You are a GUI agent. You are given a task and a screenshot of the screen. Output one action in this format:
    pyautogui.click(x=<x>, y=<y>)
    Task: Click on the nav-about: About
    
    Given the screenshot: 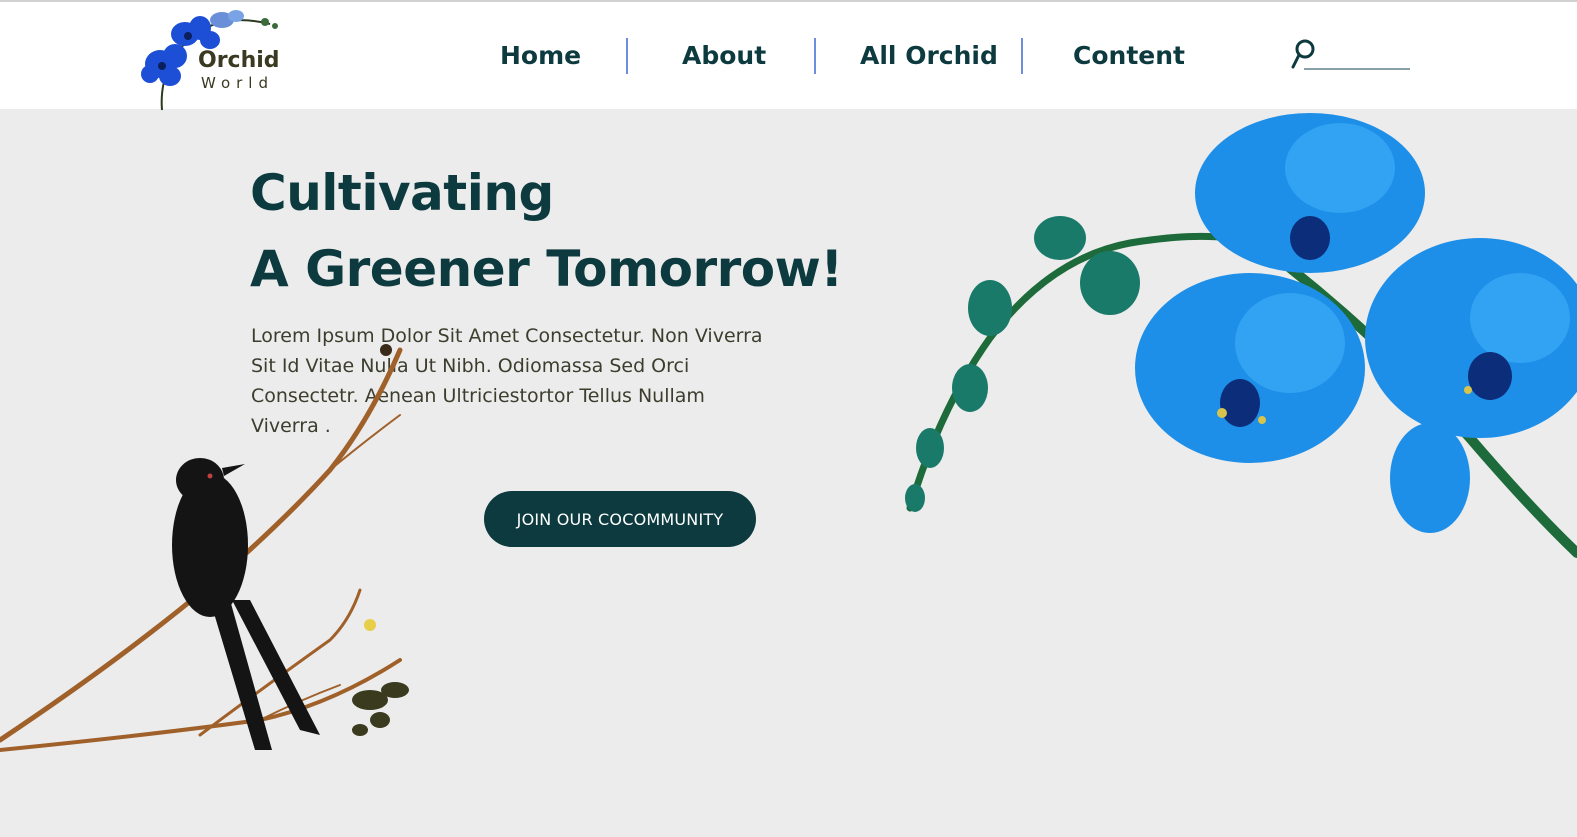 What is the action you would take?
    pyautogui.click(x=724, y=56)
    